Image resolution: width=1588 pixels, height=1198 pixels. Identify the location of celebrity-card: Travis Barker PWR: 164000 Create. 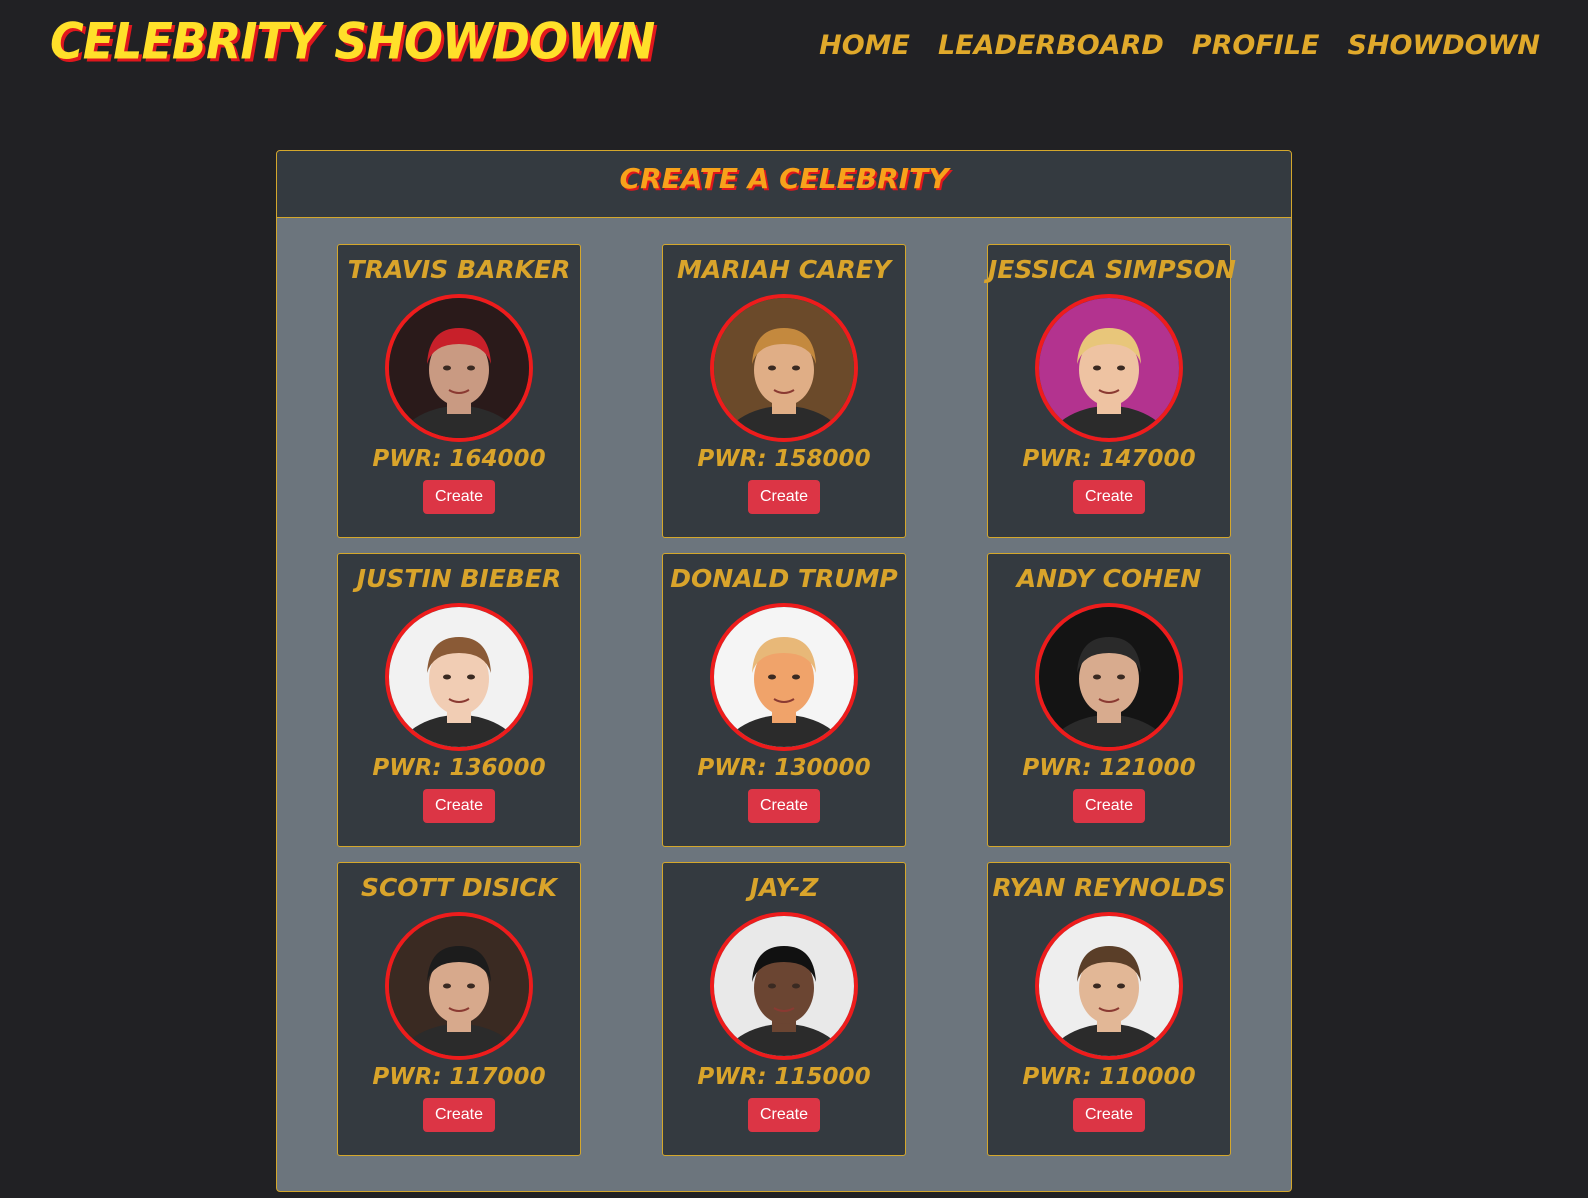
(459, 391).